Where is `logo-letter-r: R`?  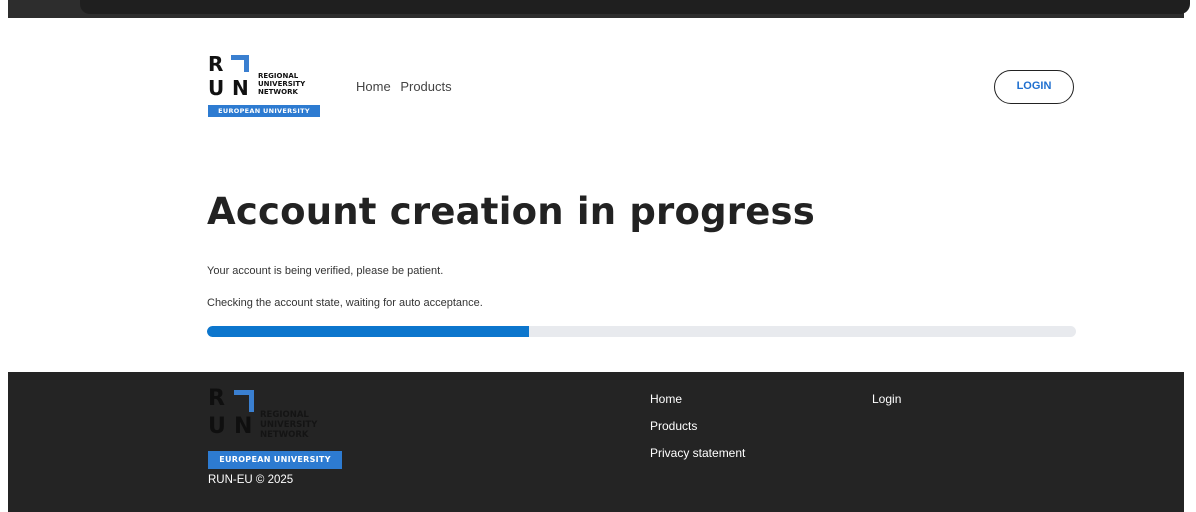 logo-letter-r: R is located at coordinates (216, 64).